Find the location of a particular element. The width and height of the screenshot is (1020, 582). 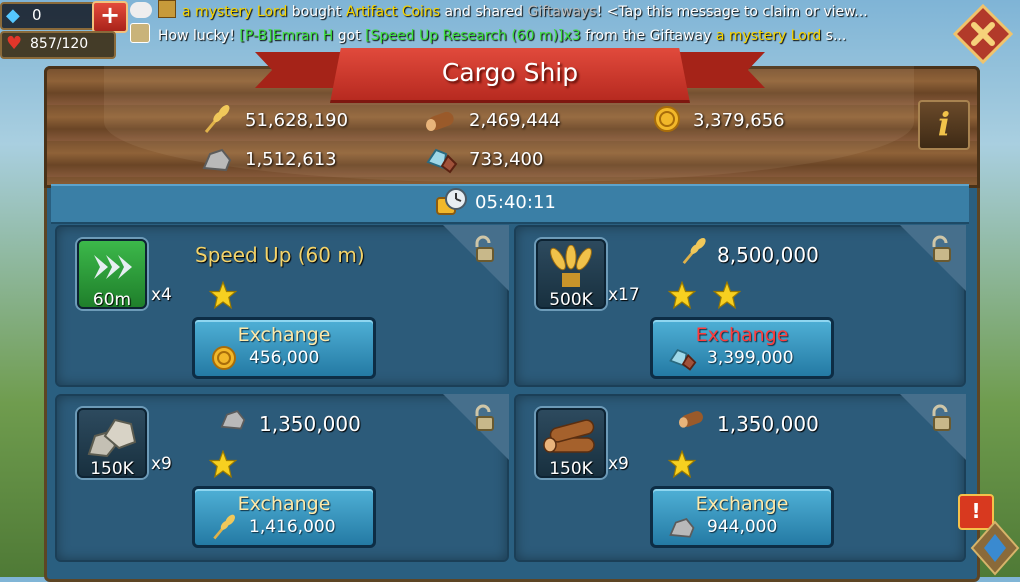

exchange-price: 3,399,000 is located at coordinates (750, 358).